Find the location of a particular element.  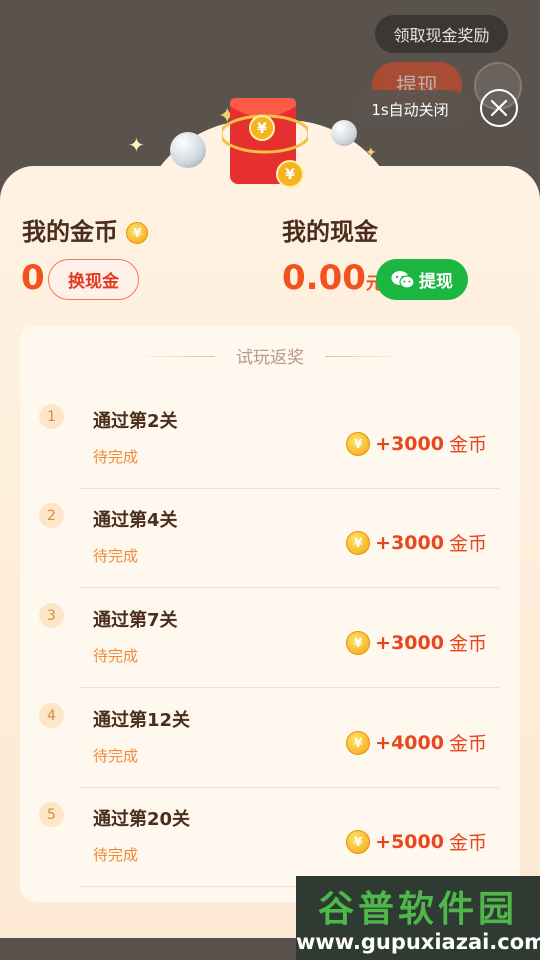

task-row: 4 通过第12关 待完成 ¥ +4000 金币 is located at coordinates (270, 738).